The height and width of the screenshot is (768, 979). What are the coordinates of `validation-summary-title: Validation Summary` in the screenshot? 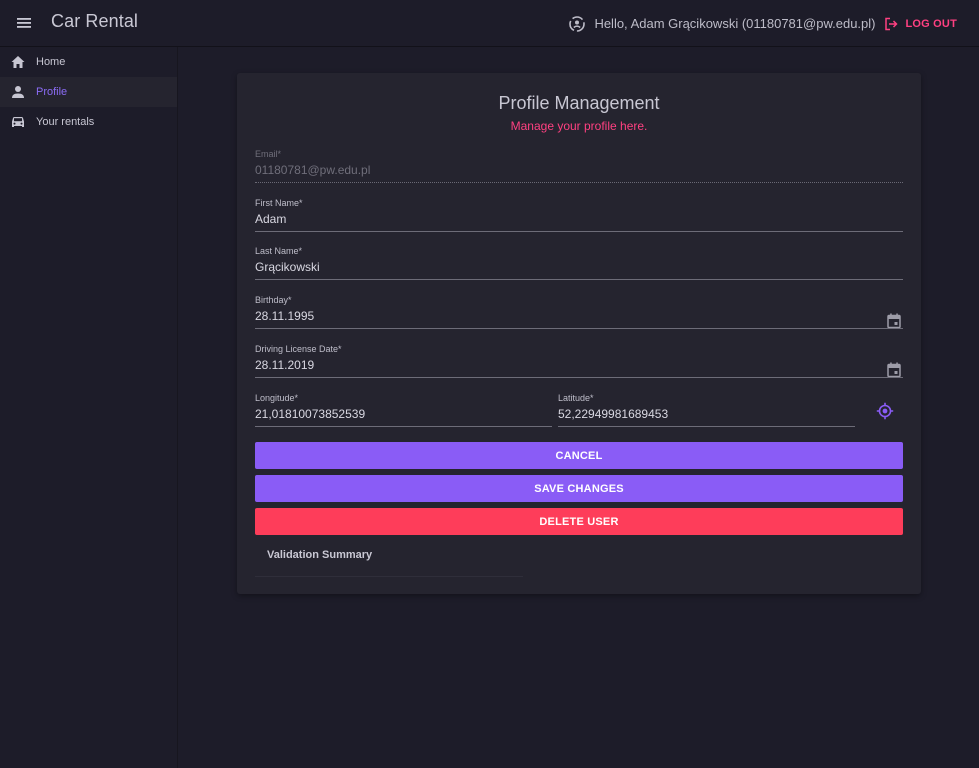 It's located at (320, 555).